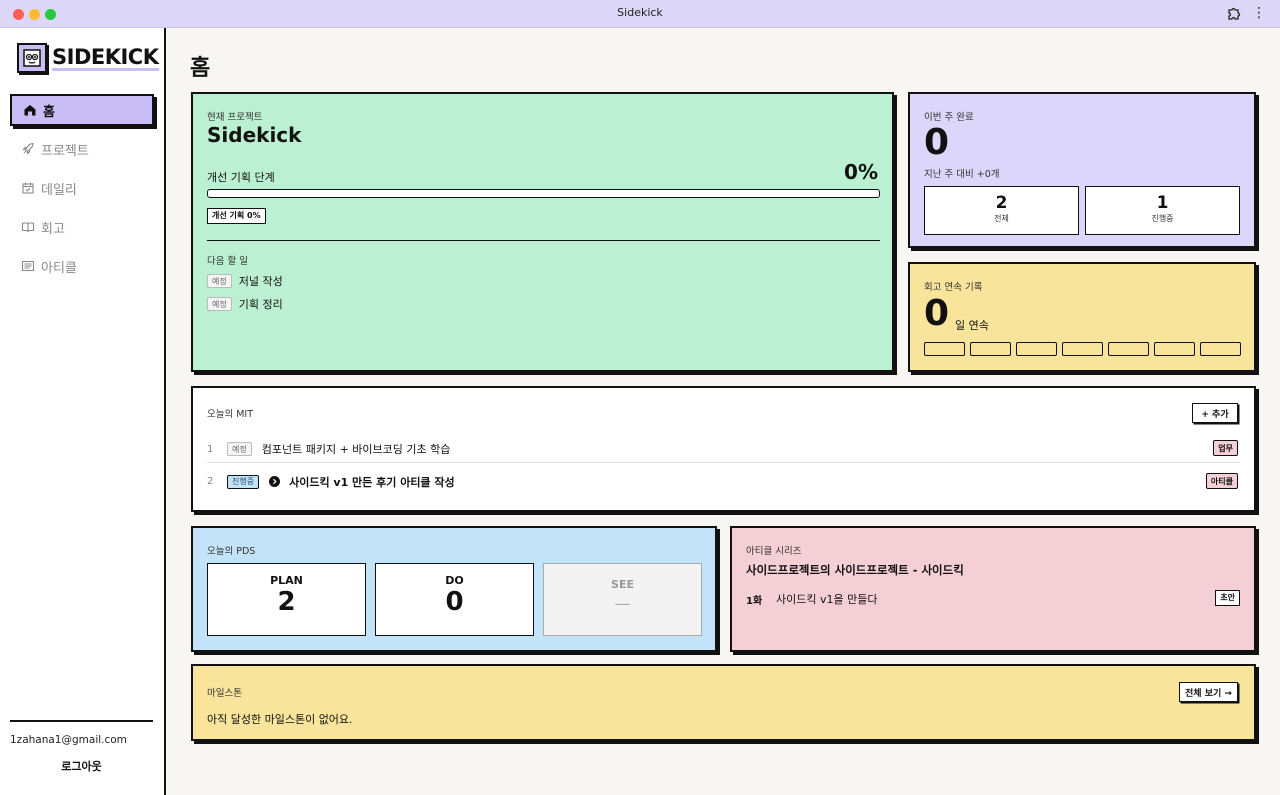 This screenshot has width=1280, height=795. I want to click on today-pds-card: 오늘의 PDS PLAN 2 DO 0 SEE —, so click(454, 589).